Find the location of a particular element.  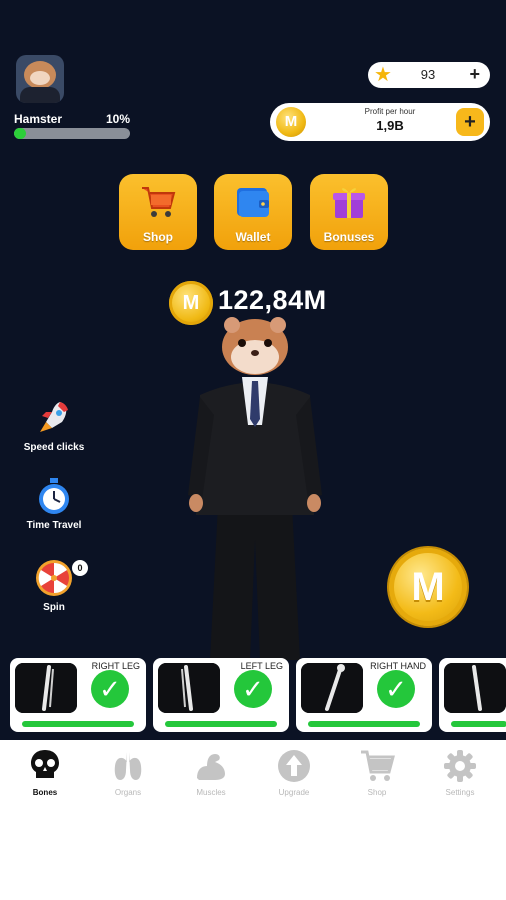

coin-icon: M is located at coordinates (291, 122).